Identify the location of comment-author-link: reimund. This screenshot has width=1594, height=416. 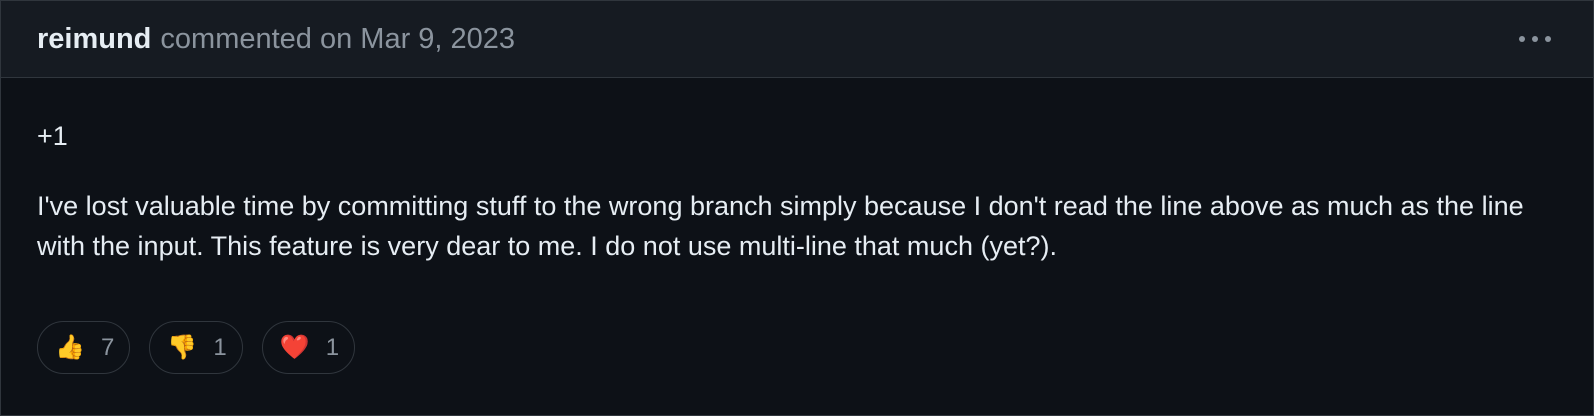
(94, 39).